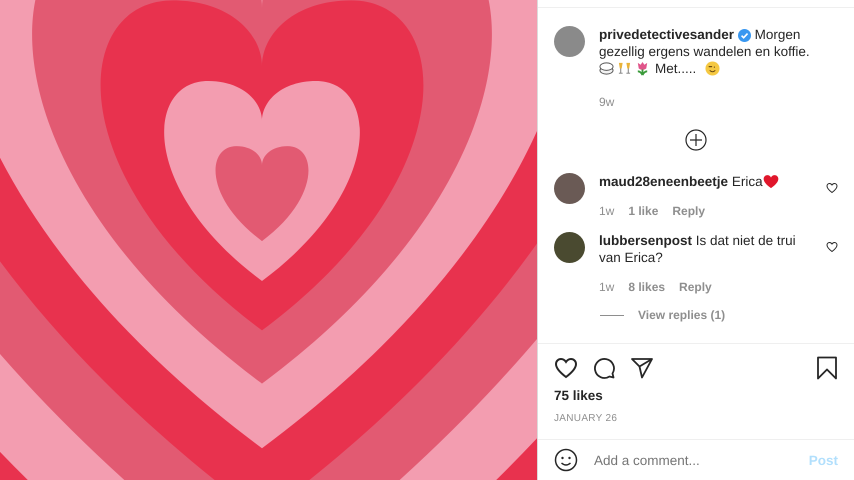 Image resolution: width=854 pixels, height=480 pixels. I want to click on likes-count: 75 likes, so click(696, 395).